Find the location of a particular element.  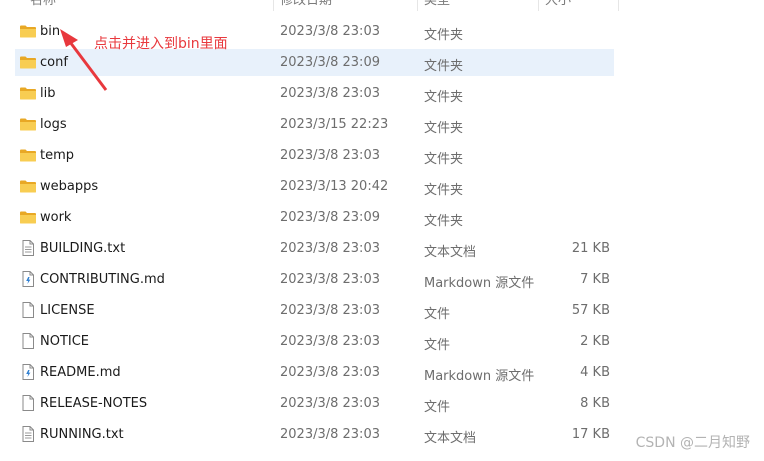

watermark: CSDN @二月知野 is located at coordinates (692, 443).